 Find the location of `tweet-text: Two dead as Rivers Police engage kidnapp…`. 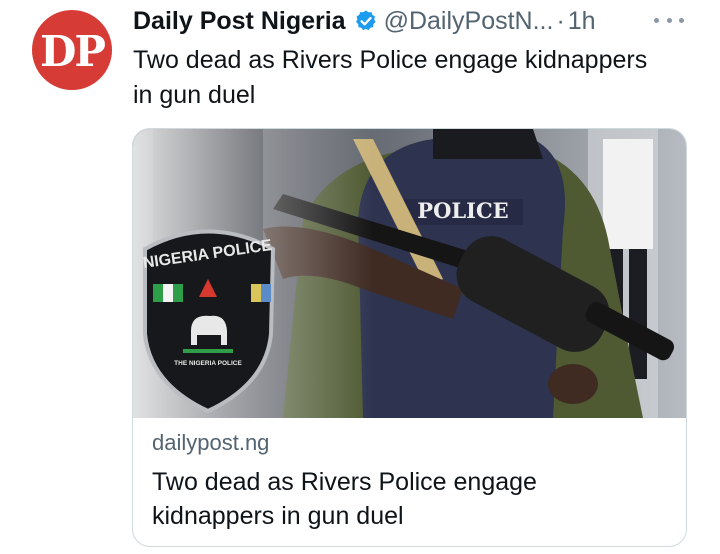

tweet-text: Two dead as Rivers Police engage kidnapp… is located at coordinates (390, 77).